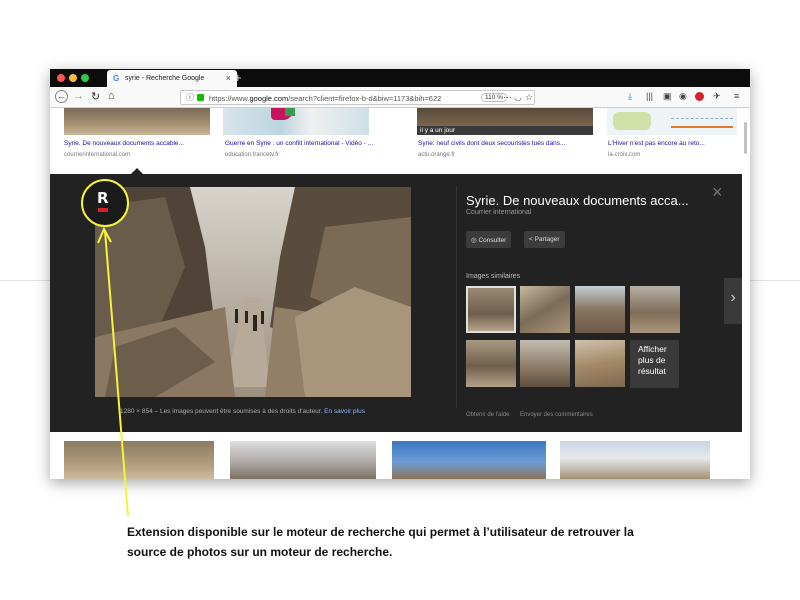 The image size is (800, 600). What do you see at coordinates (113, 371) in the screenshot?
I see `annotation-arrow` at bounding box center [113, 371].